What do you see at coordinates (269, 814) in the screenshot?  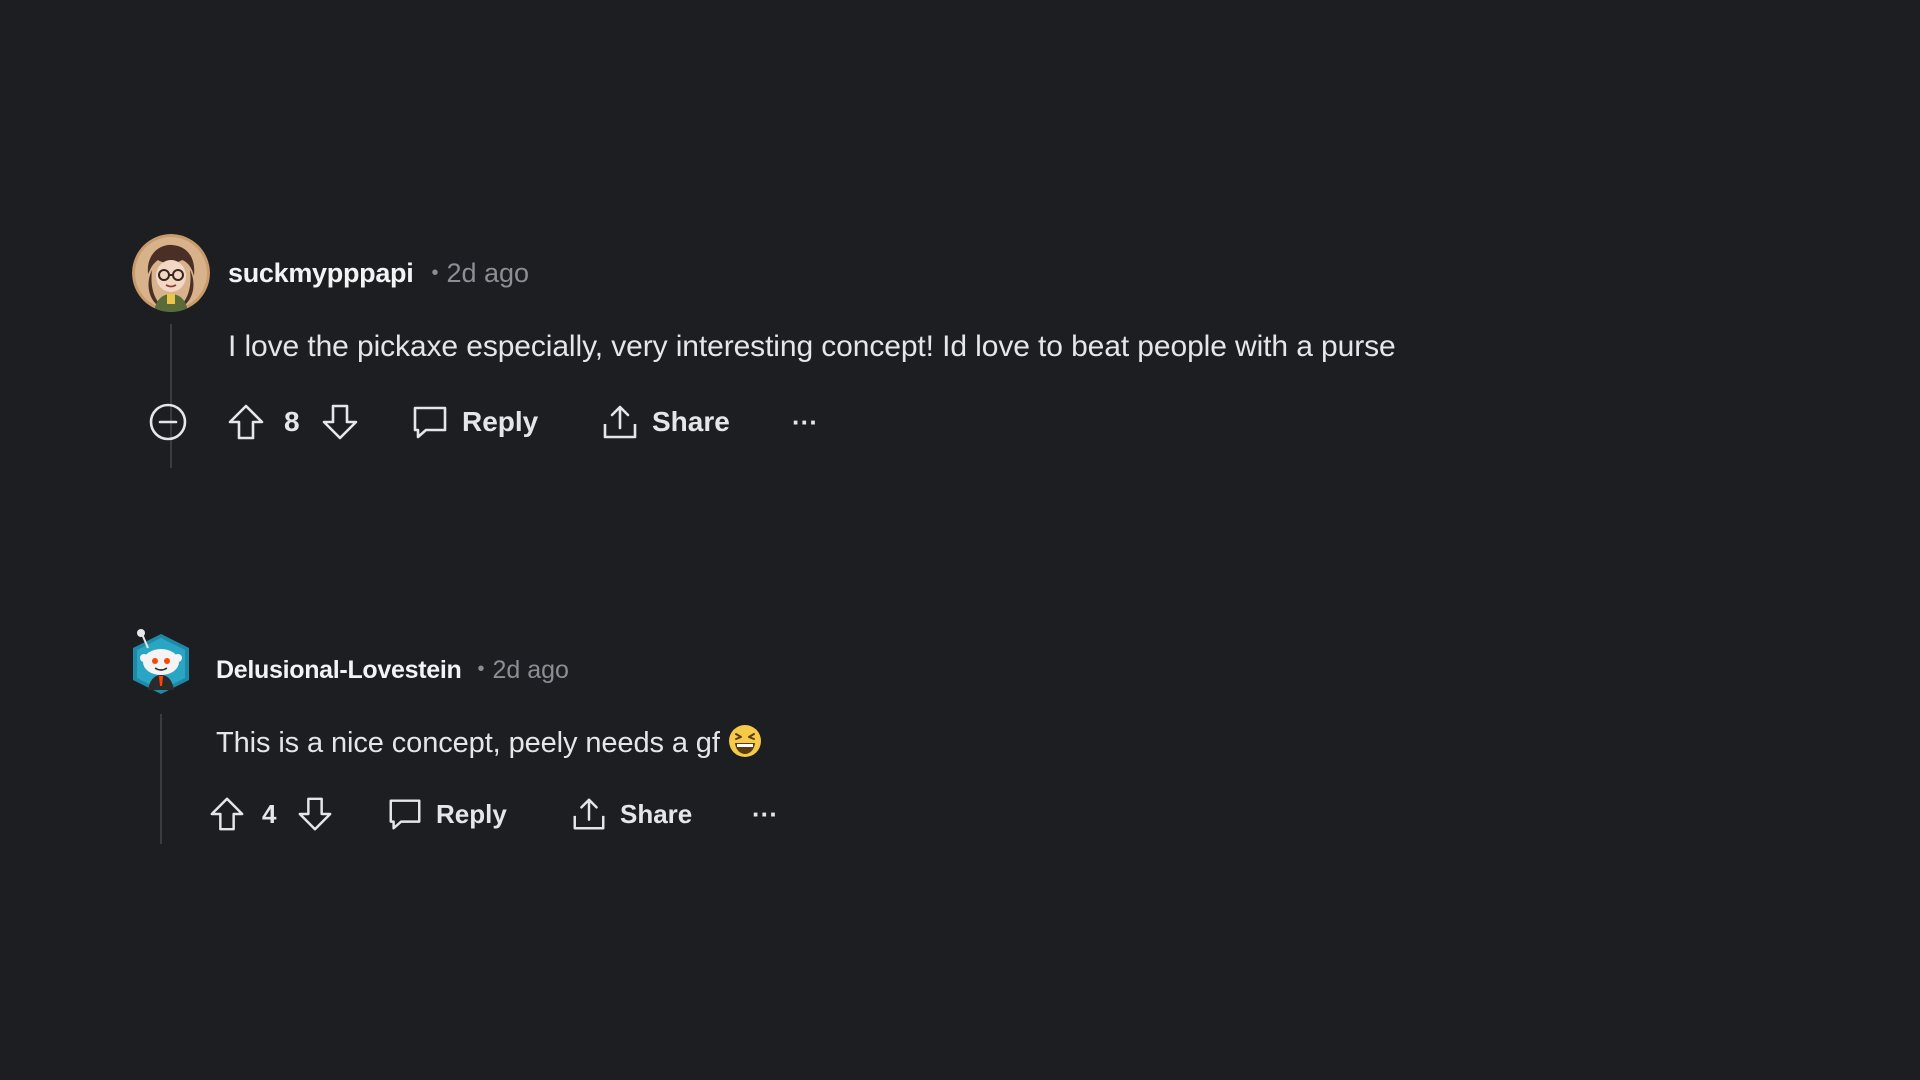 I see `vote-count: 4` at bounding box center [269, 814].